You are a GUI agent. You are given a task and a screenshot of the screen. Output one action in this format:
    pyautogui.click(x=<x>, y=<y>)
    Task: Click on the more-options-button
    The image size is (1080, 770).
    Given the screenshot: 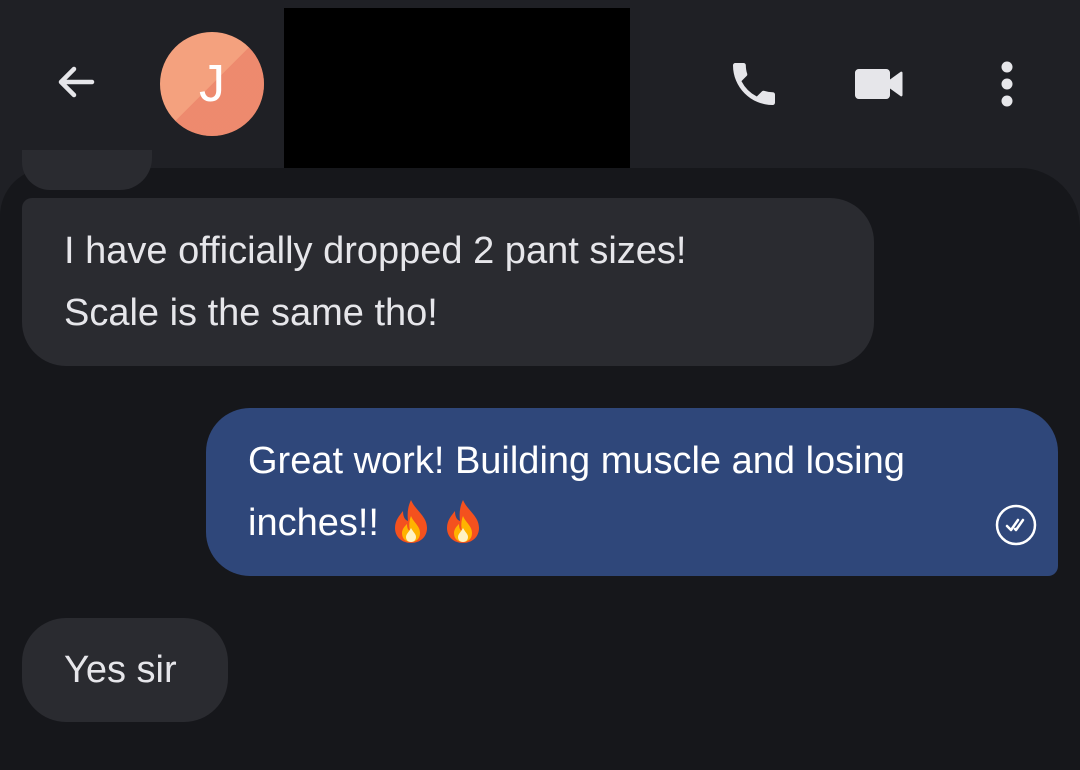 What is the action you would take?
    pyautogui.click(x=1007, y=84)
    